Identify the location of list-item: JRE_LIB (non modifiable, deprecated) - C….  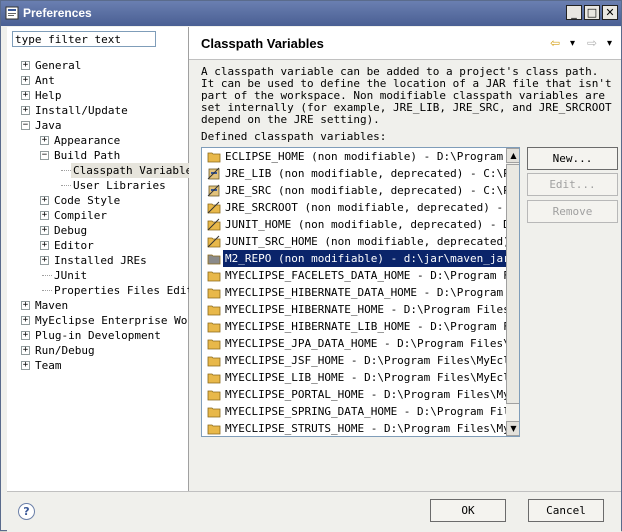
(361, 173).